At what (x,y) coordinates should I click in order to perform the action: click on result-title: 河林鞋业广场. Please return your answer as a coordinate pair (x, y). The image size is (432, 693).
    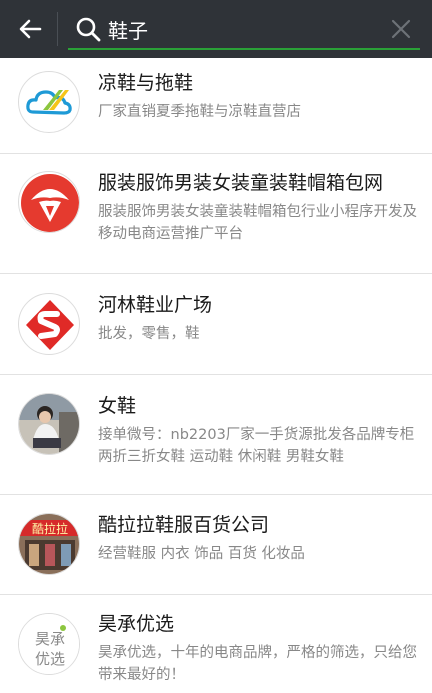
    Looking at the image, I should click on (155, 305).